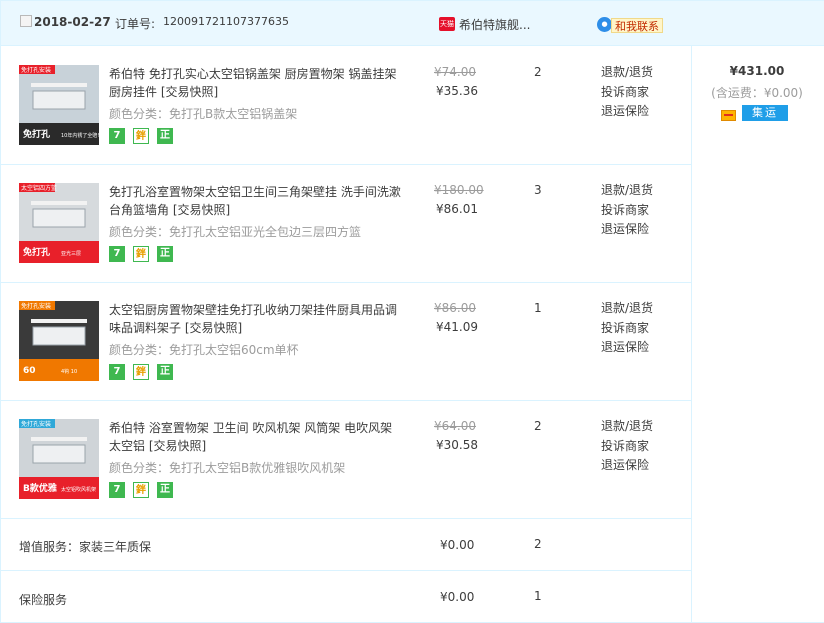 The width and height of the screenshot is (824, 623). I want to click on paid-price: ¥30.58, so click(457, 445).